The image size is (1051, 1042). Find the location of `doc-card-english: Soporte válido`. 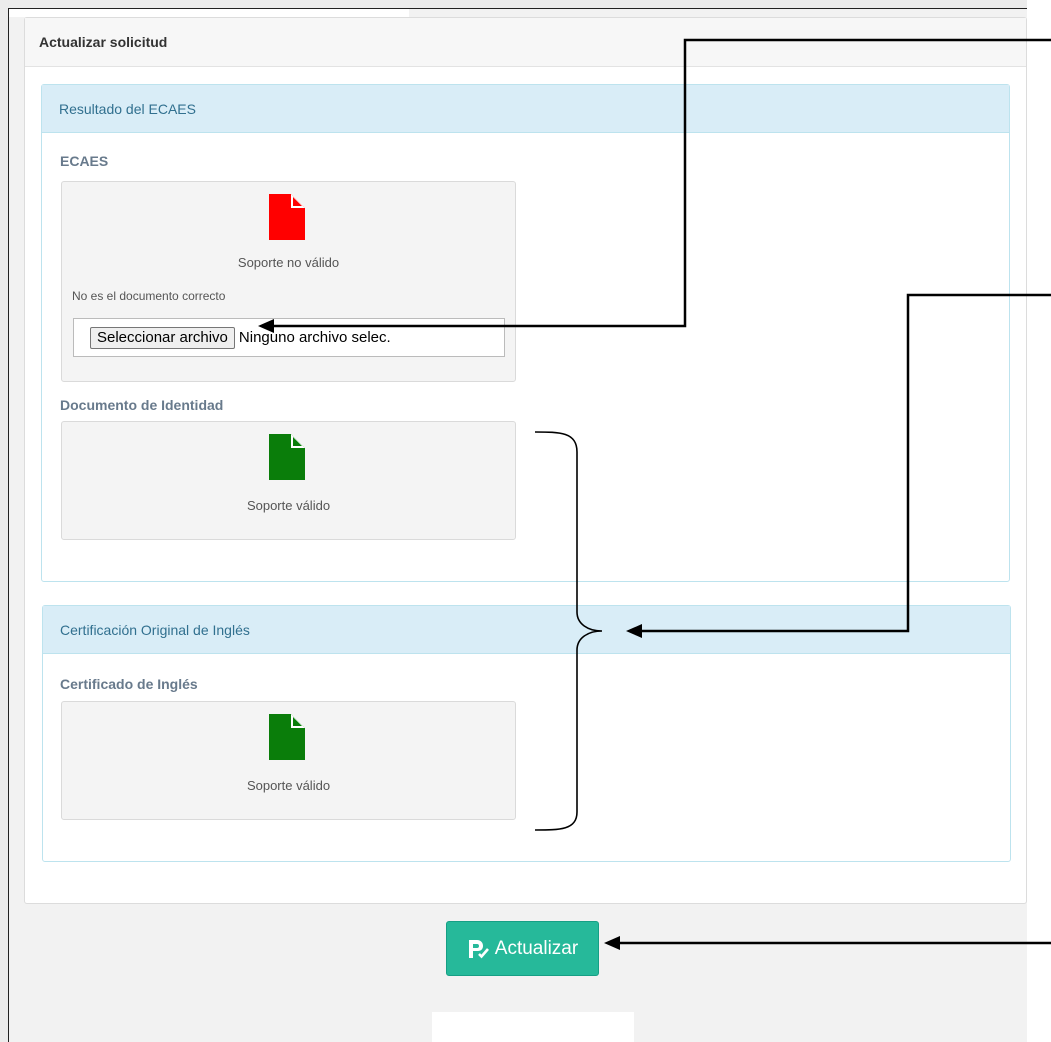

doc-card-english: Soporte válido is located at coordinates (288, 760).